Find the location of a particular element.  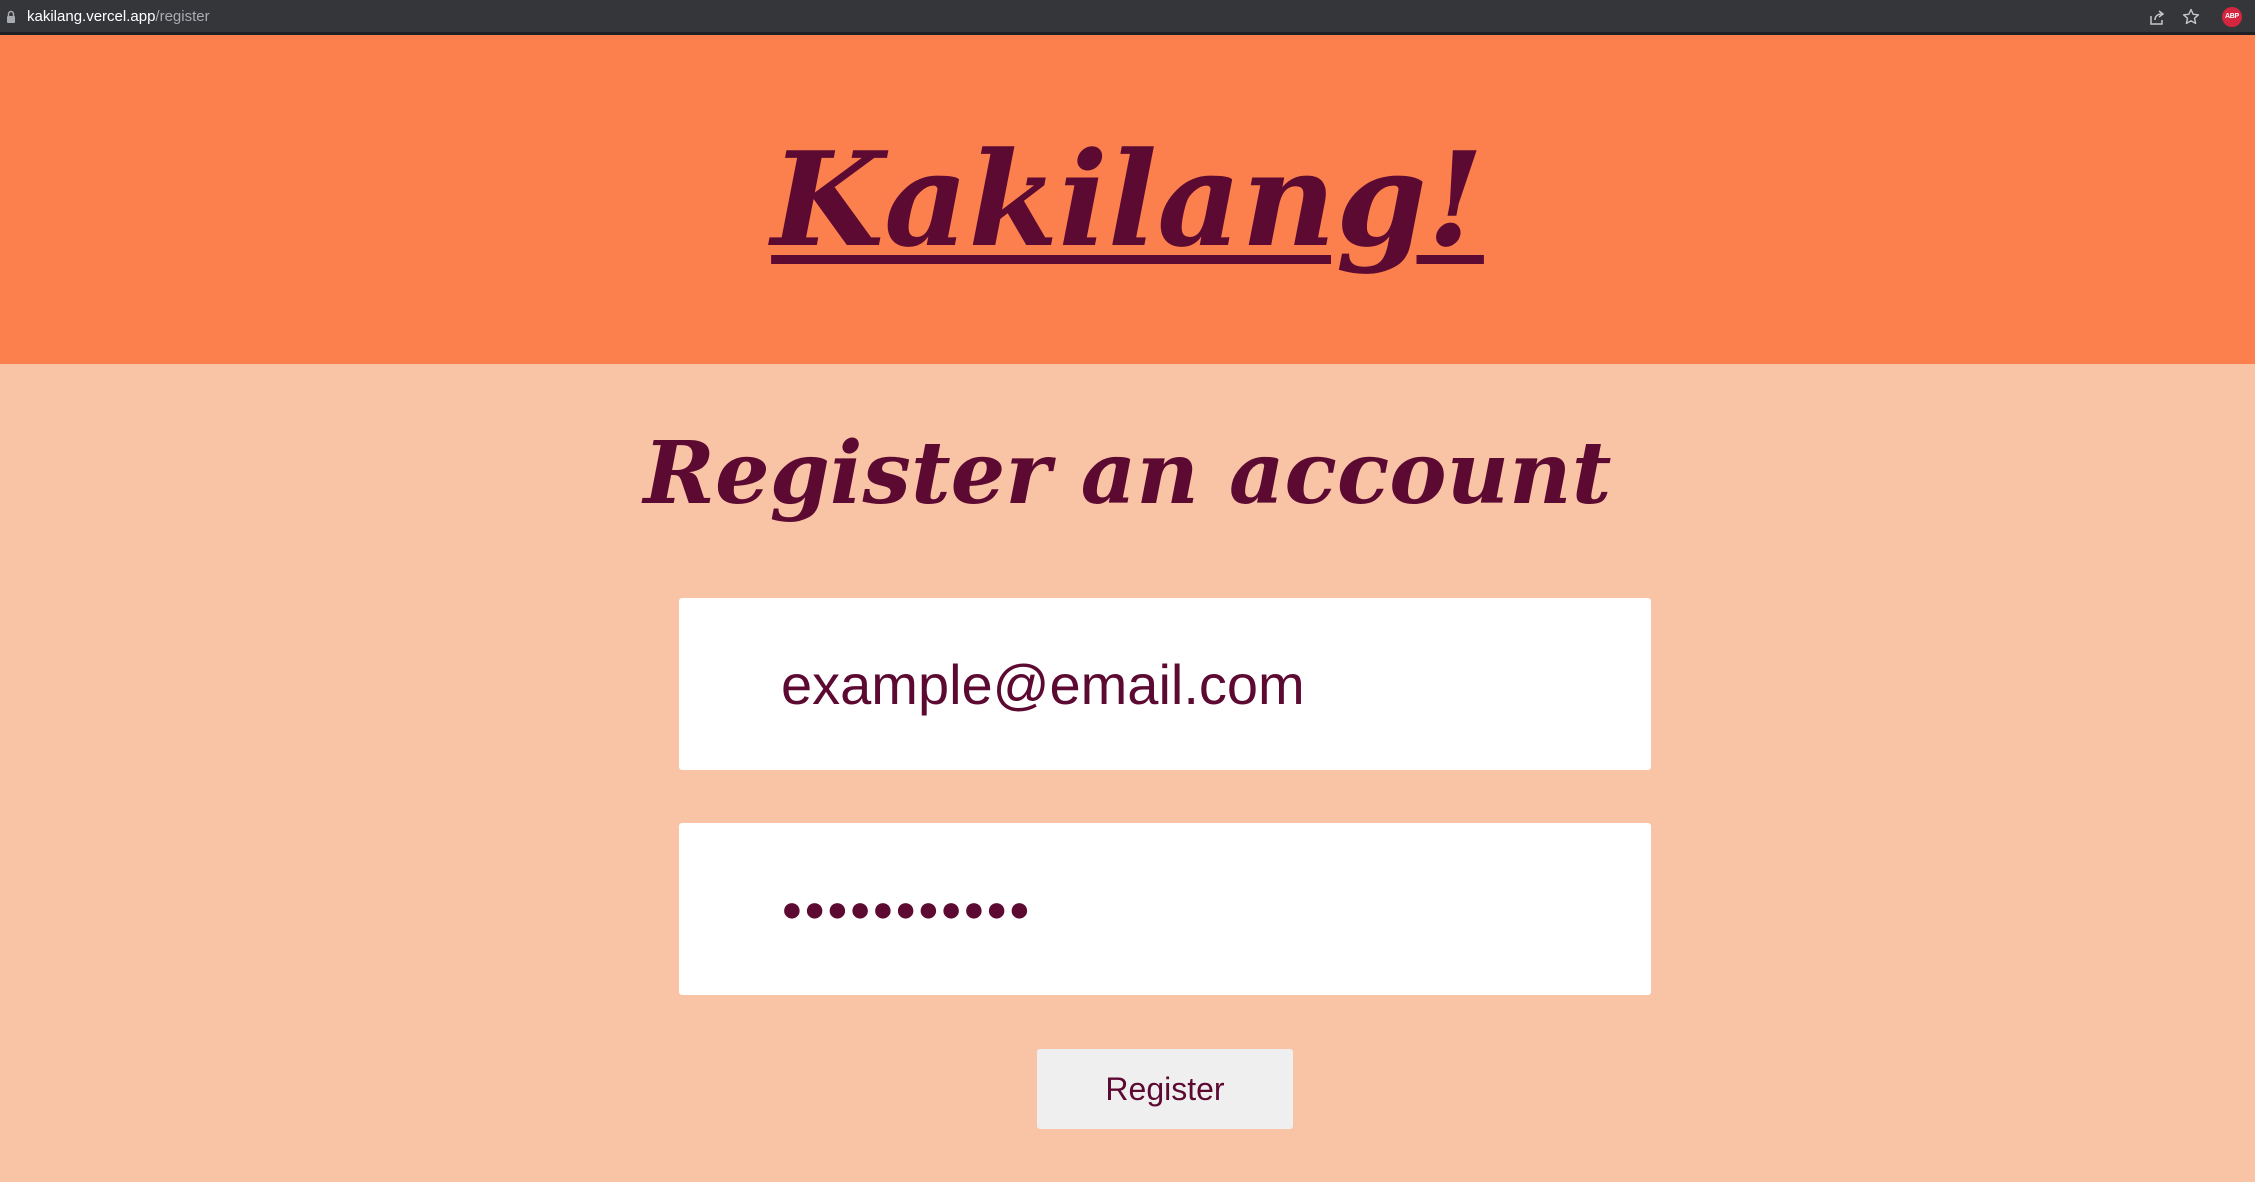

site-logo-link: Kakilang! is located at coordinates (1127, 200).